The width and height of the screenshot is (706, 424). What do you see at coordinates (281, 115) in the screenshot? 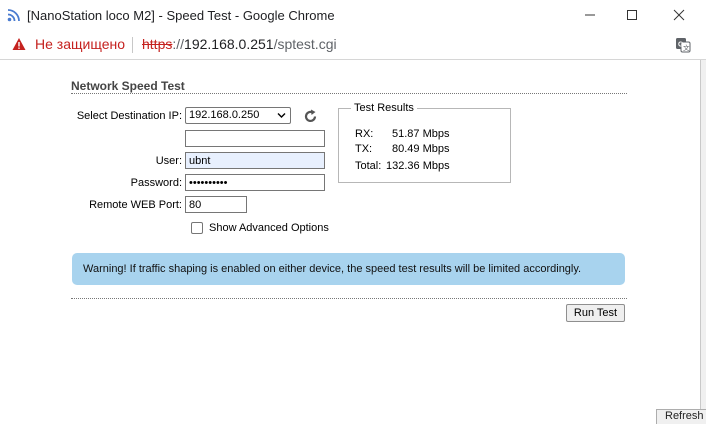
I see `chevron-down-icon` at bounding box center [281, 115].